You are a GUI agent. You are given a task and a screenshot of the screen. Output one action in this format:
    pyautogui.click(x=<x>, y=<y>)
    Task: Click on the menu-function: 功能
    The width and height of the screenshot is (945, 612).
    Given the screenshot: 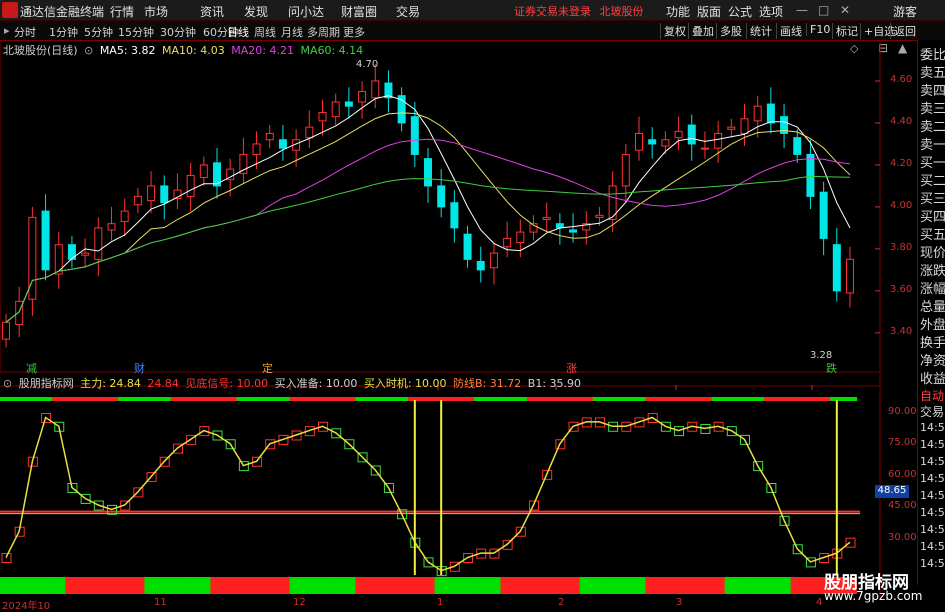 What is the action you would take?
    pyautogui.click(x=678, y=11)
    